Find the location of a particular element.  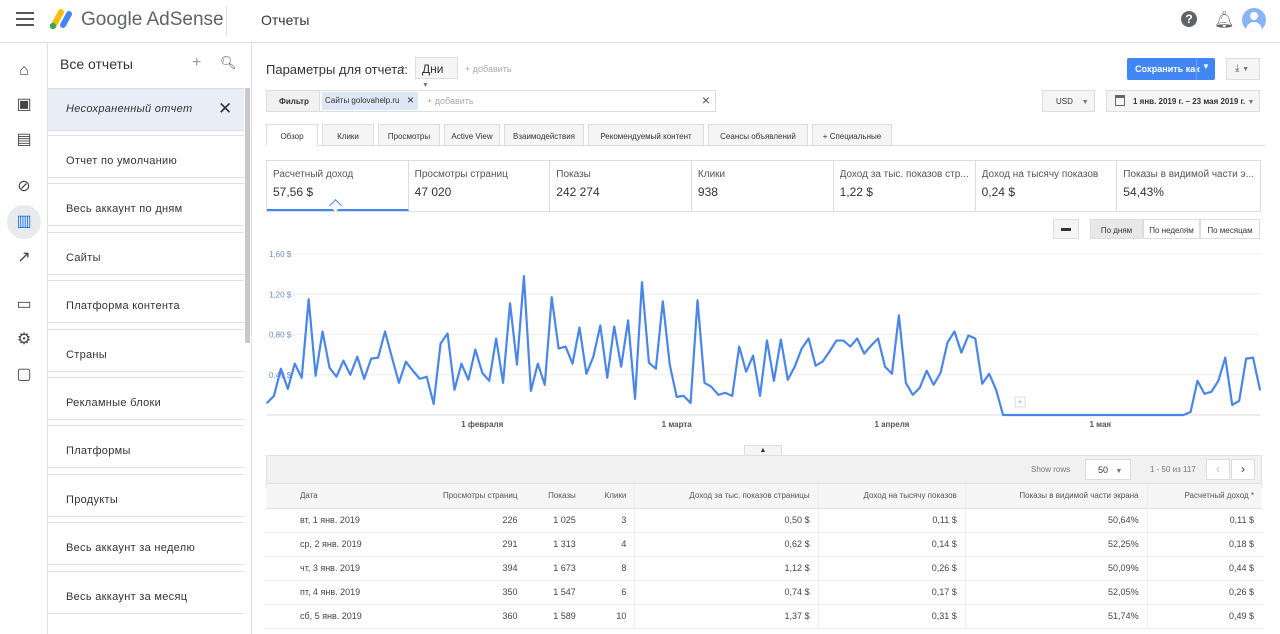

settings-icon: ⚙ is located at coordinates (24, 340).